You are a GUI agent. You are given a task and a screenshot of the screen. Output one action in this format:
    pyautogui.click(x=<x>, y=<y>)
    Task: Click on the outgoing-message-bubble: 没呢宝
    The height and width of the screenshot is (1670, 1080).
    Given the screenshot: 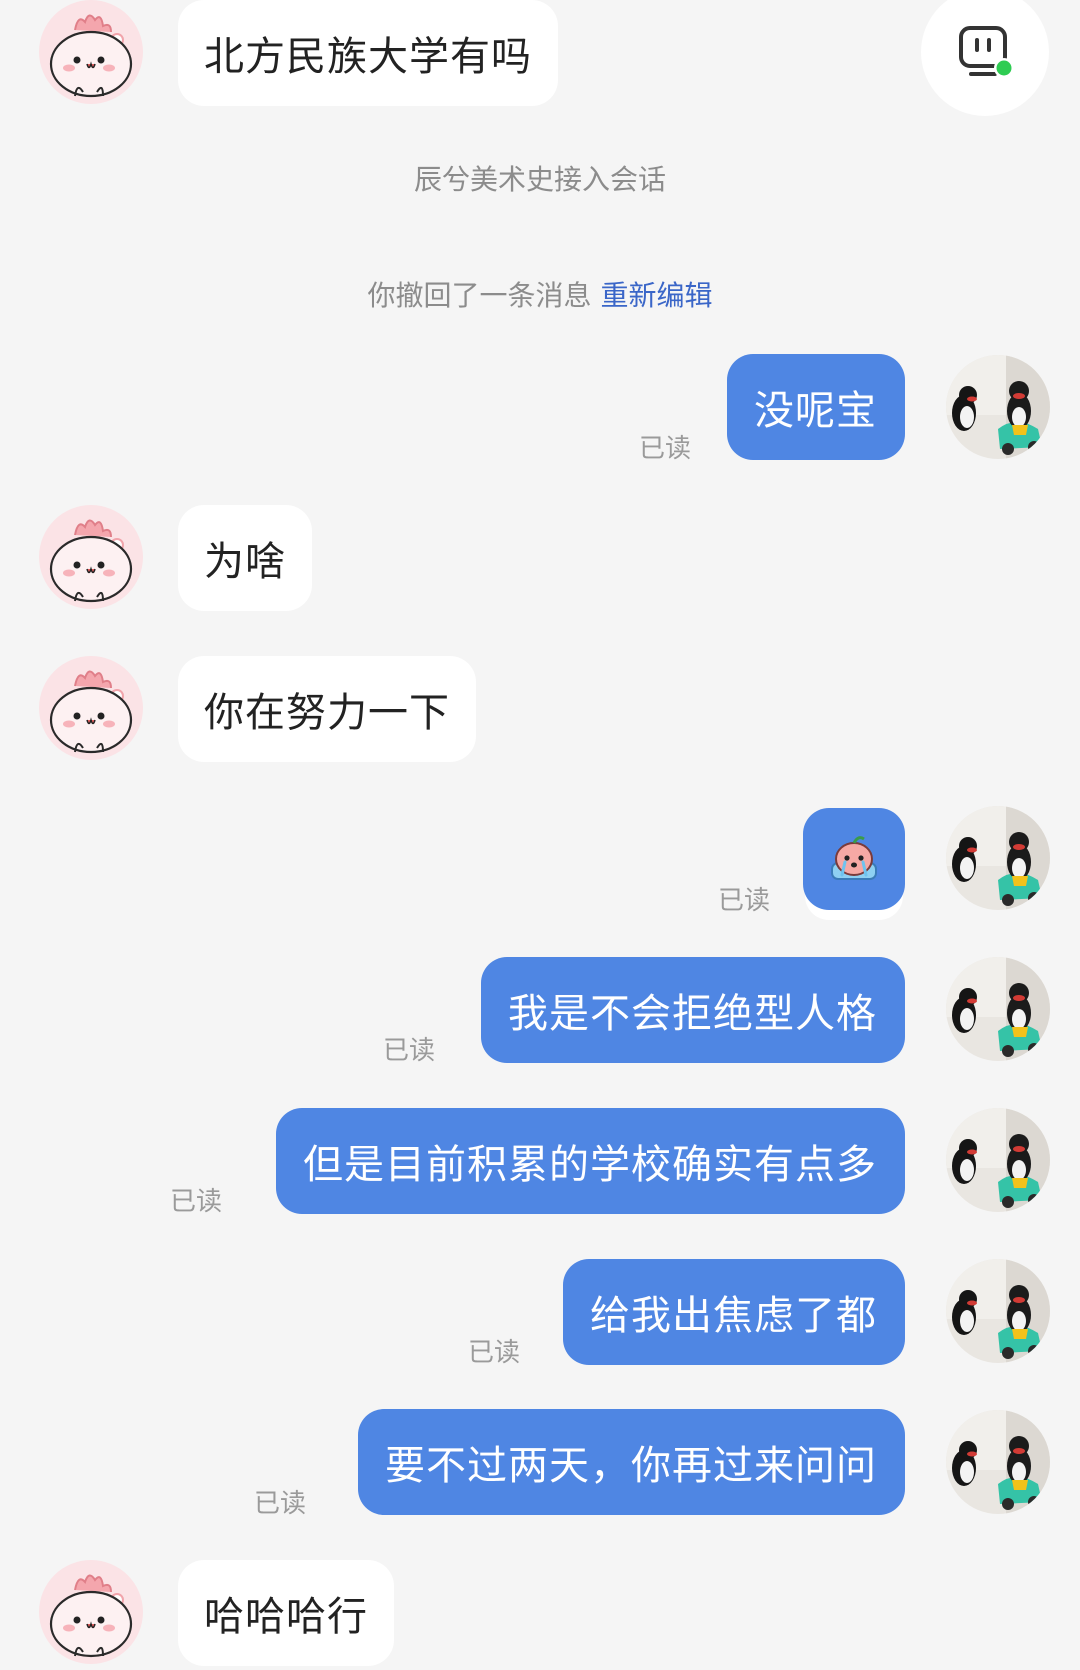 What is the action you would take?
    pyautogui.click(x=816, y=407)
    